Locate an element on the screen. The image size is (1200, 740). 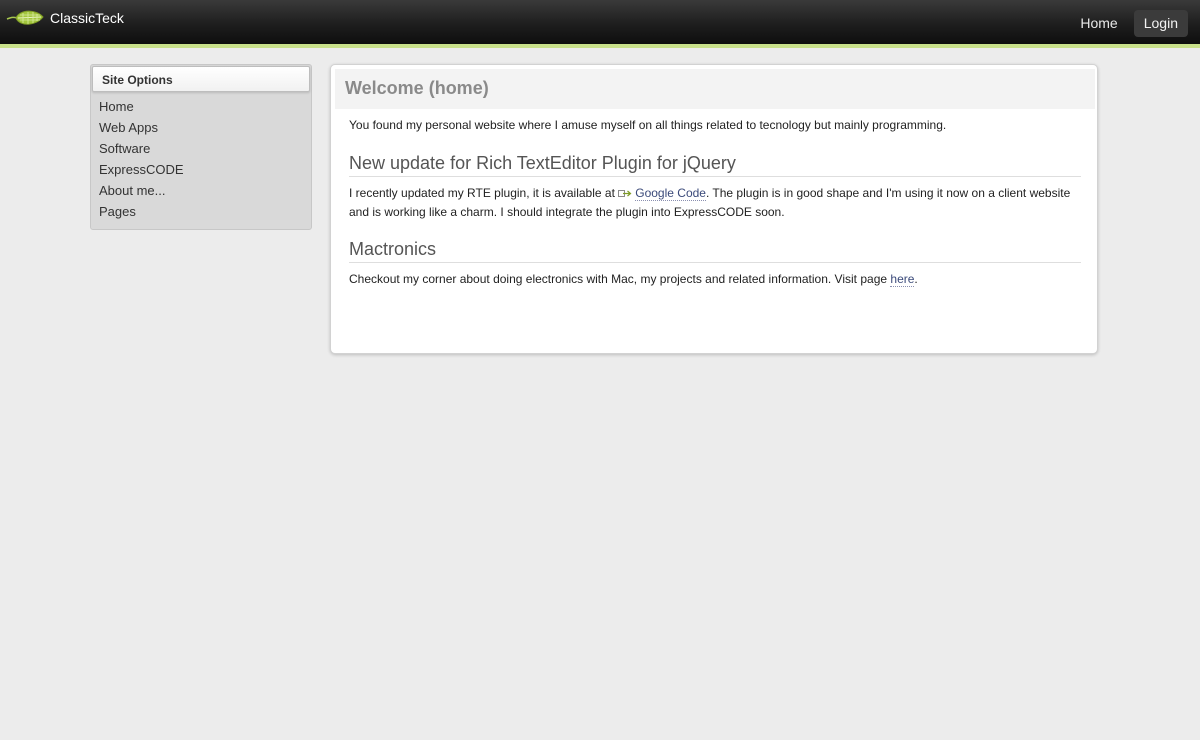
nav-login-link: Login is located at coordinates (1160, 23).